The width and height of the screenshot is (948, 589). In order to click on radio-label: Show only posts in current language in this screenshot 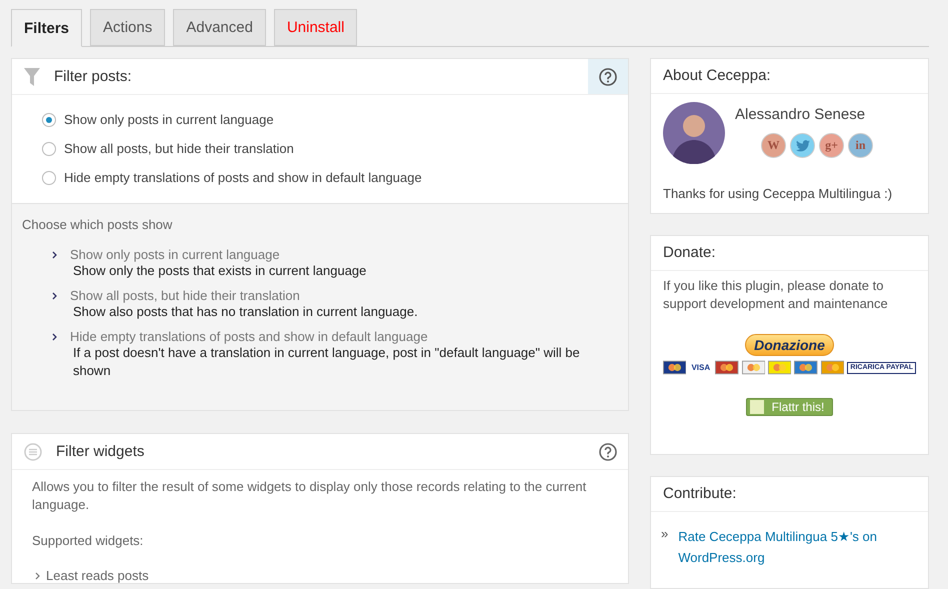, I will do `click(169, 119)`.